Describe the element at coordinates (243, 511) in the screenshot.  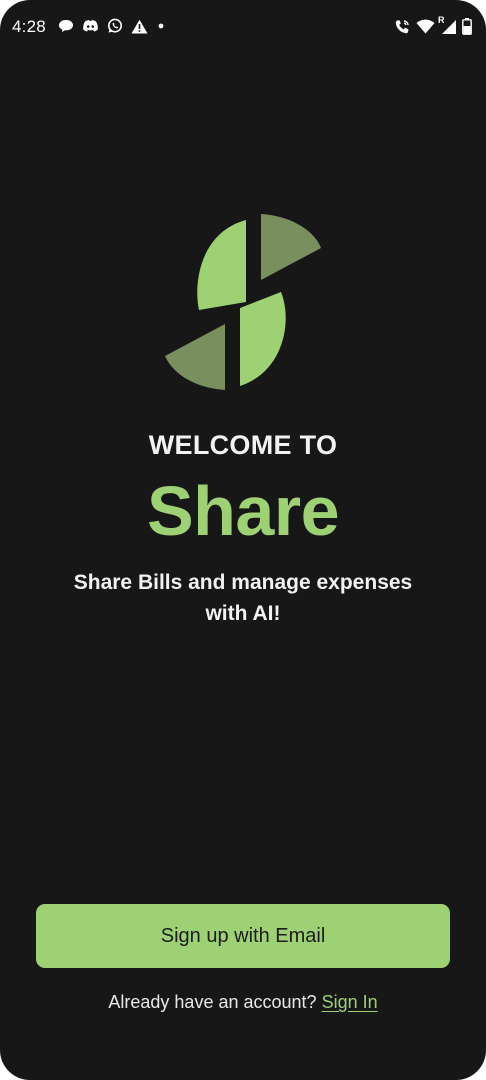
I see `app-name: Share` at that location.